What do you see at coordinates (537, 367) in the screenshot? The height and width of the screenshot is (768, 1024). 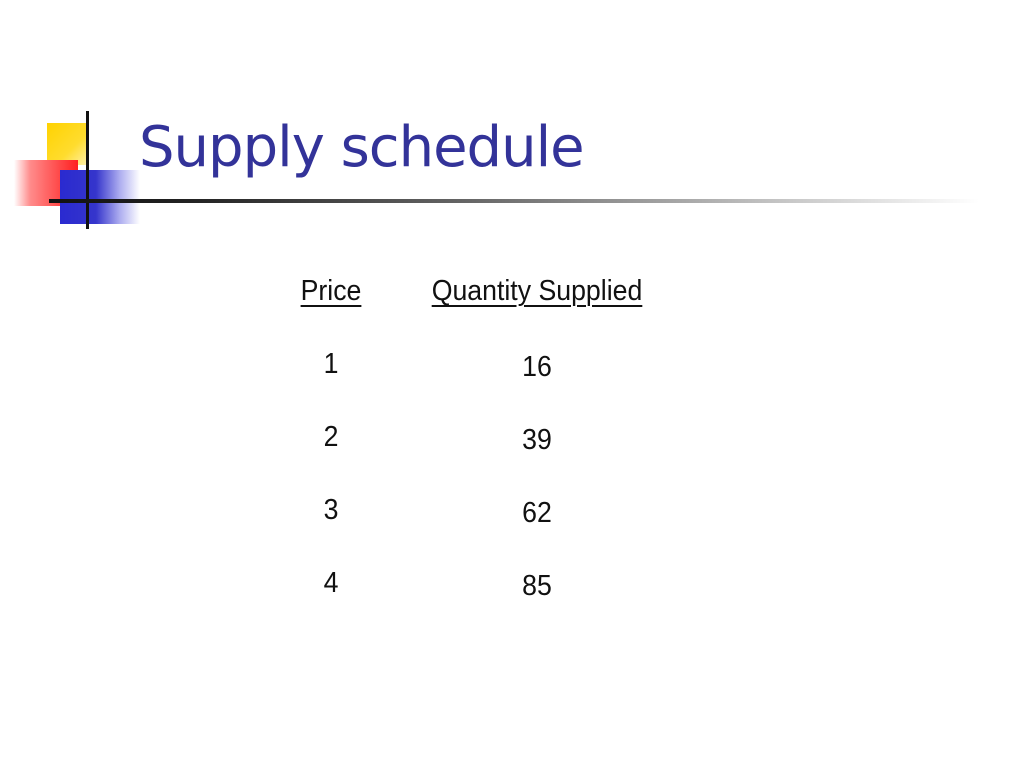 I see `quantity-cell: 16` at bounding box center [537, 367].